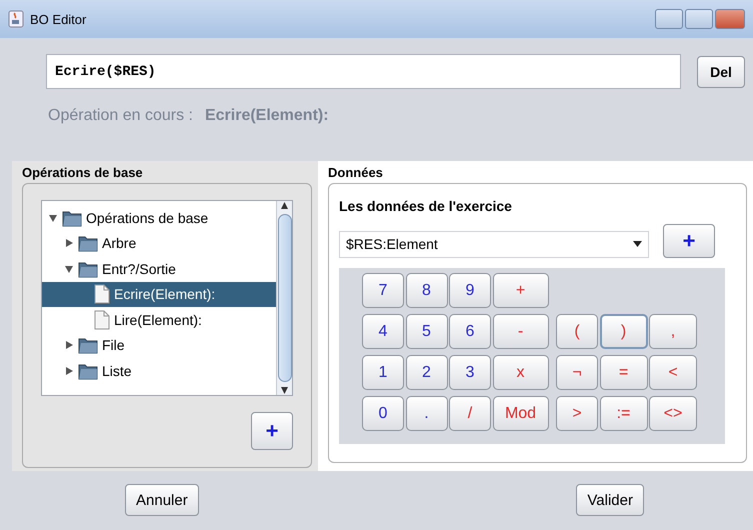 The width and height of the screenshot is (753, 530). Describe the element at coordinates (577, 372) in the screenshot. I see `keypad-key: ¬` at that location.